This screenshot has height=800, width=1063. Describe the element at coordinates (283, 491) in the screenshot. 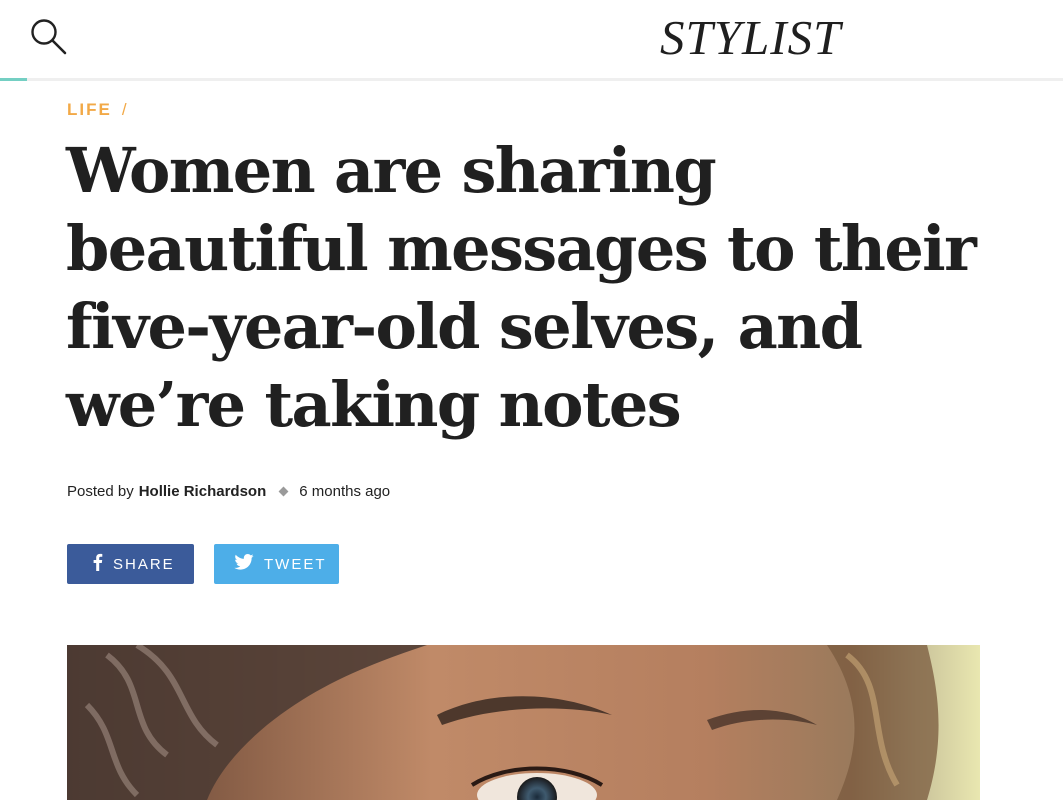

I see `byline-separator-dot` at that location.